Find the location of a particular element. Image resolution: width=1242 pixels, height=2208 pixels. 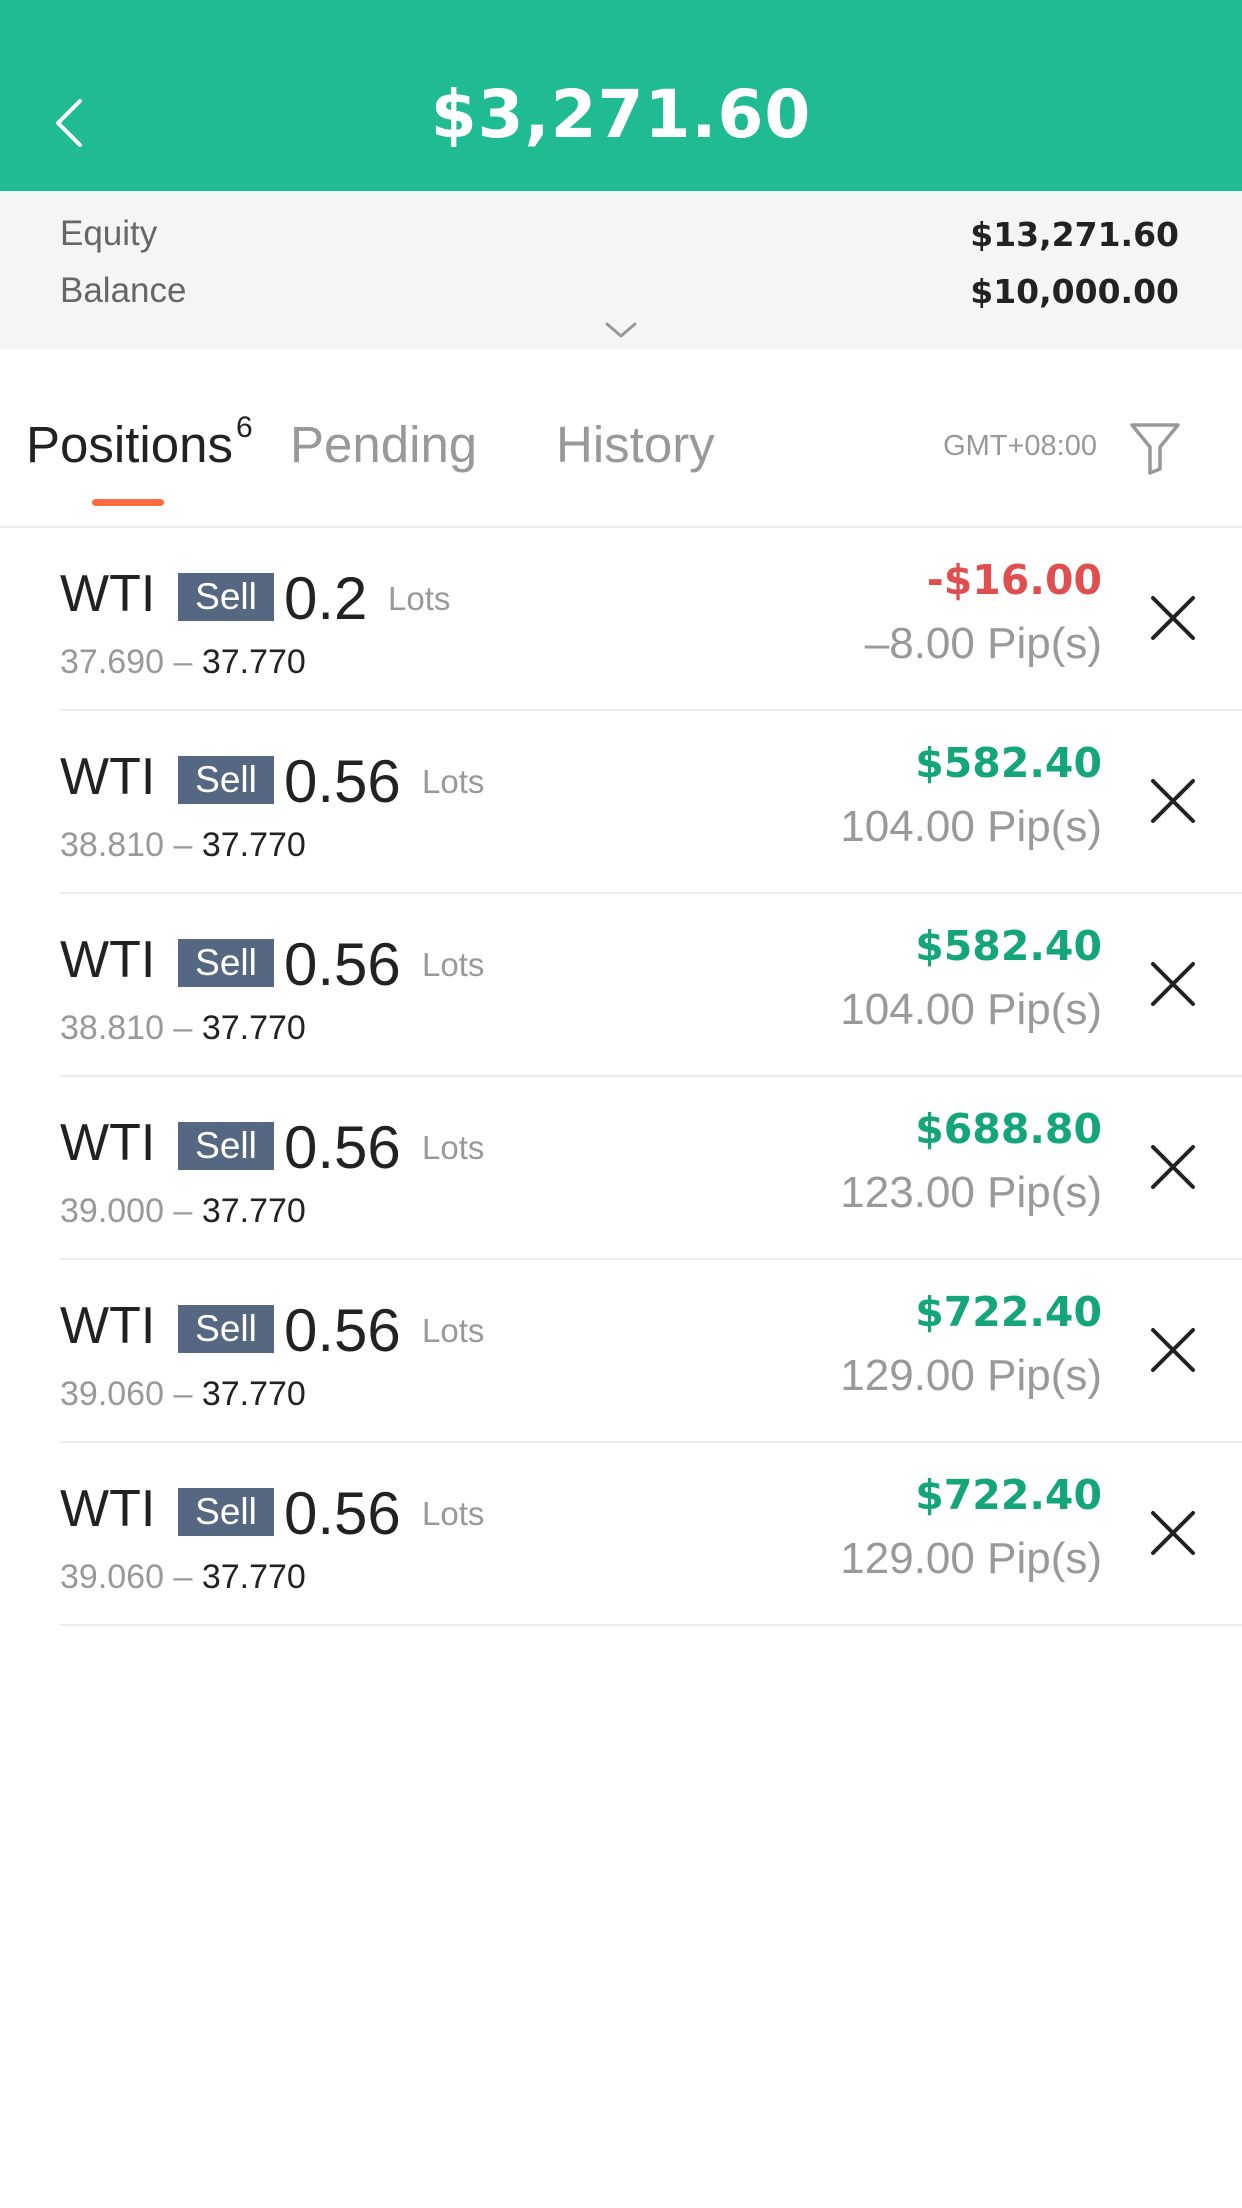

account-summary: Equity $13,271.60 Balance $10,000.00 is located at coordinates (621, 270).